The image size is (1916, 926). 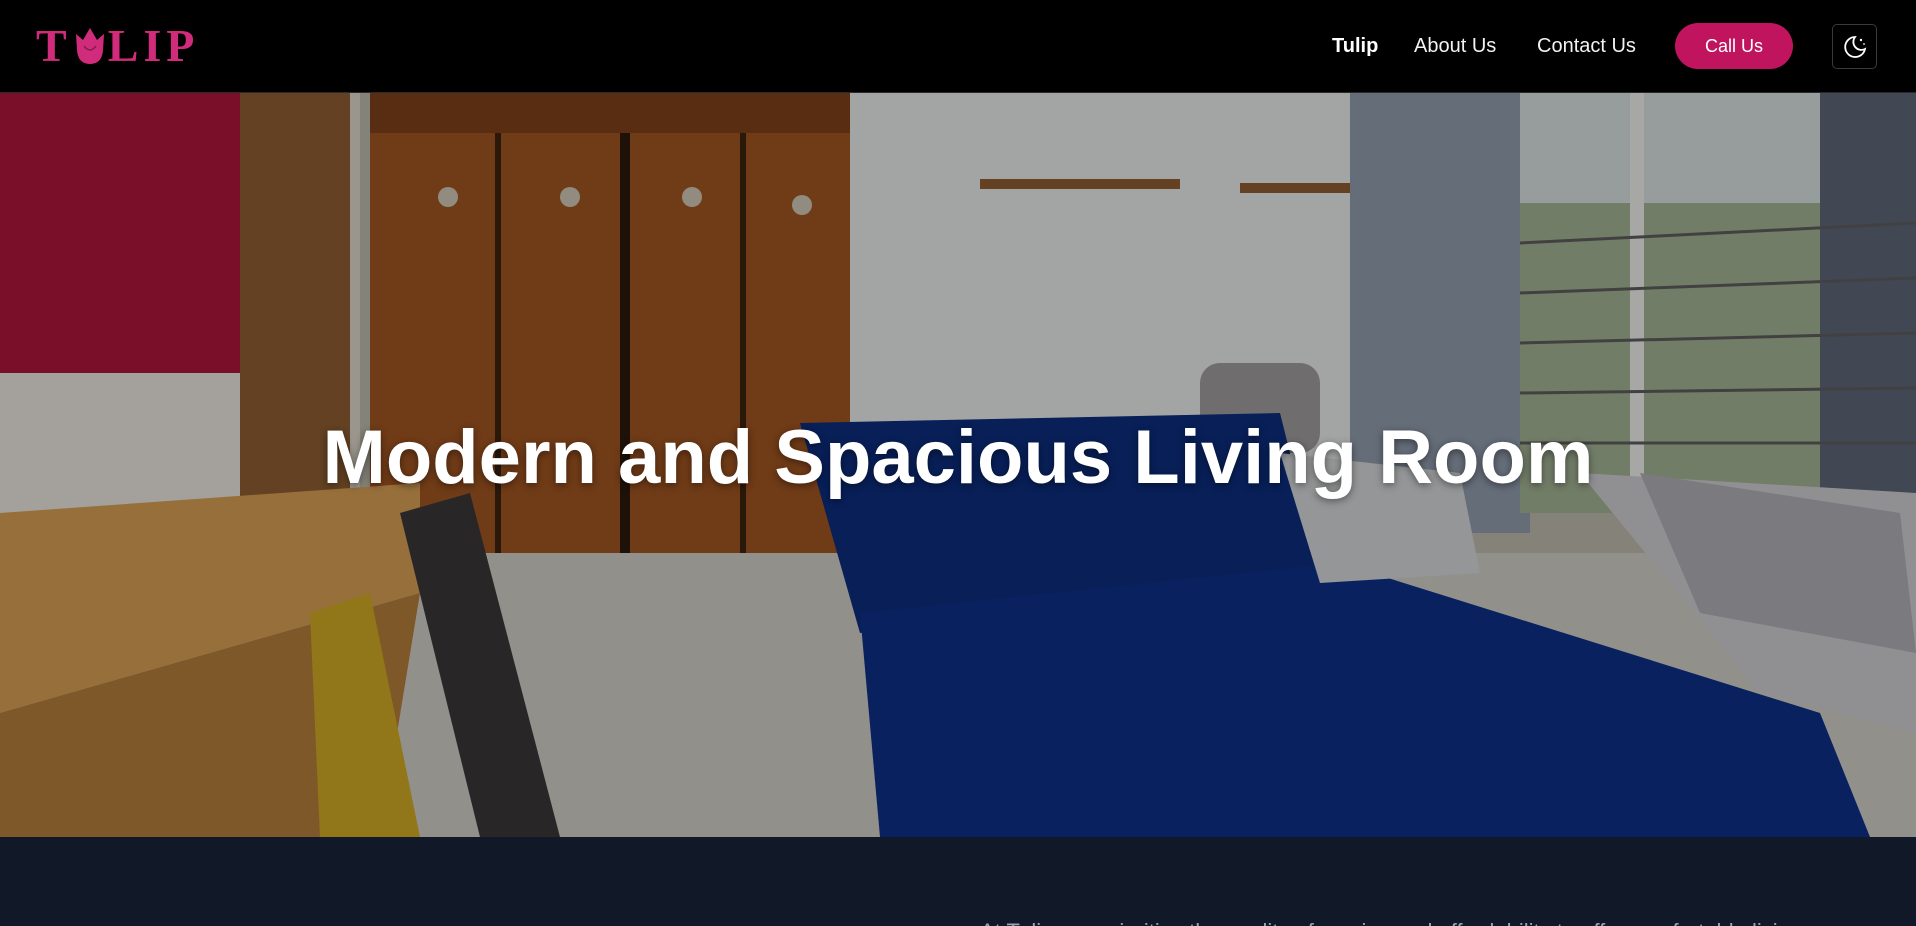 What do you see at coordinates (958, 457) in the screenshot?
I see `hero-title: Modern and Spacious Living Room` at bounding box center [958, 457].